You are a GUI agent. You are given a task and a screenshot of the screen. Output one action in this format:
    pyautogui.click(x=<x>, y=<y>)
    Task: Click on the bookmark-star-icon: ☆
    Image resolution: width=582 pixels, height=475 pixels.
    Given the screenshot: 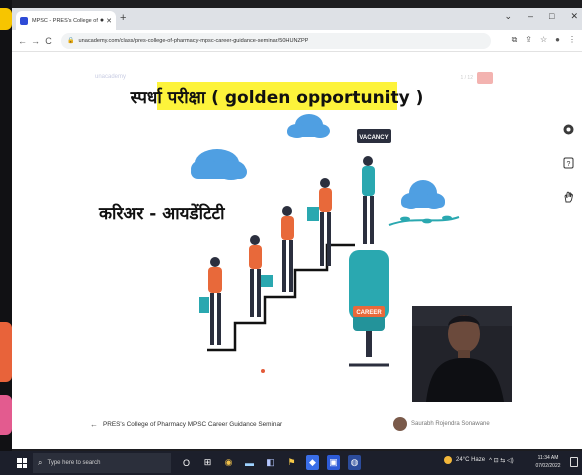 What is the action you would take?
    pyautogui.click(x=543, y=40)
    